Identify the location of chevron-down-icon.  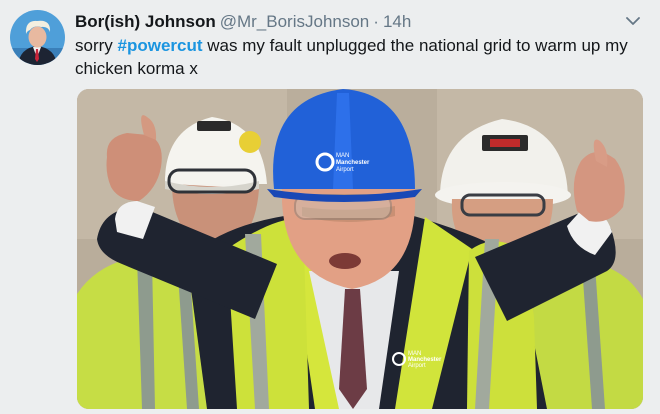
(633, 21).